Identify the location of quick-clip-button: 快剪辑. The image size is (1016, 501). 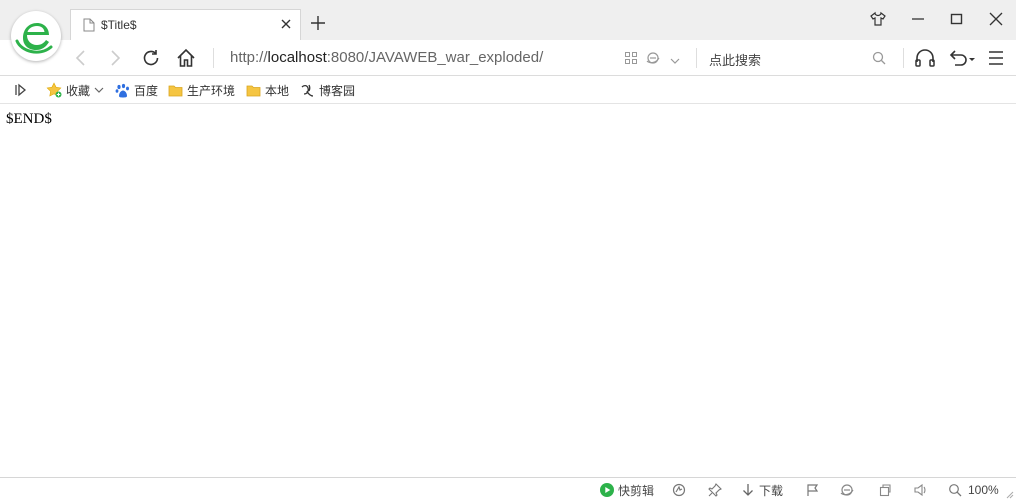
(627, 490).